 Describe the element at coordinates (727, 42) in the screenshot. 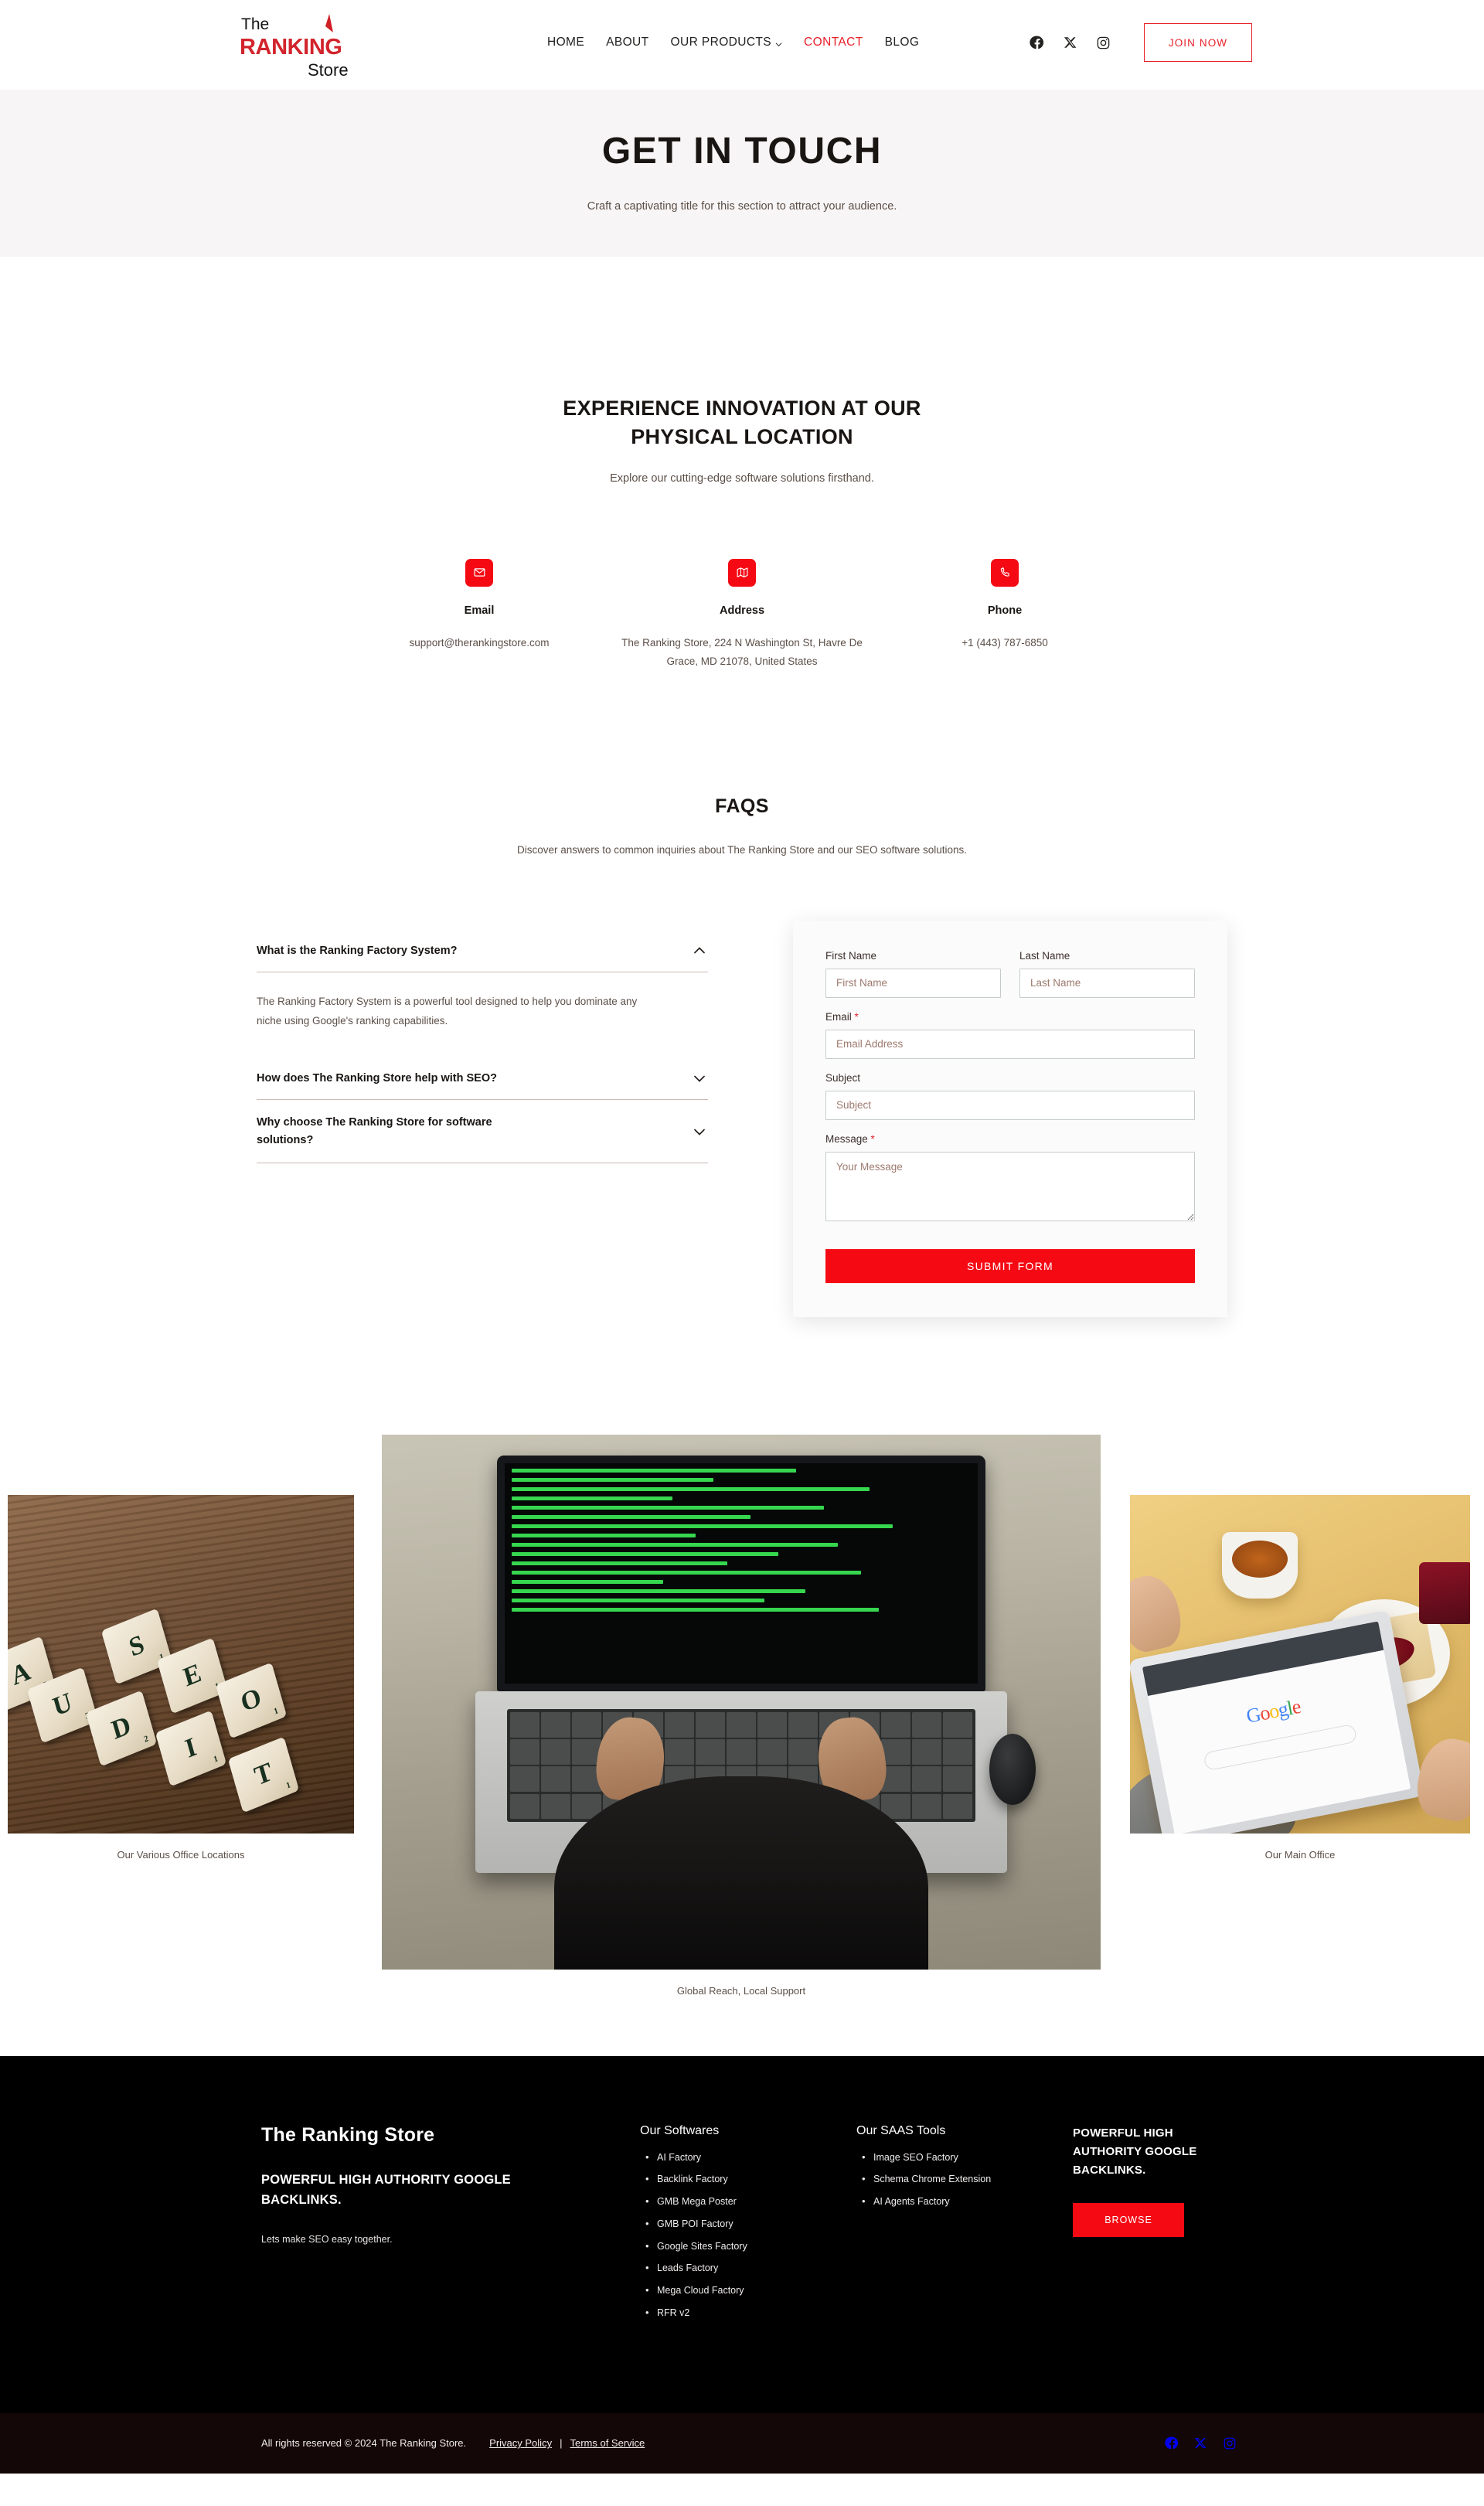

I see `nav-item-our-products: OUR PRODUCTS` at that location.